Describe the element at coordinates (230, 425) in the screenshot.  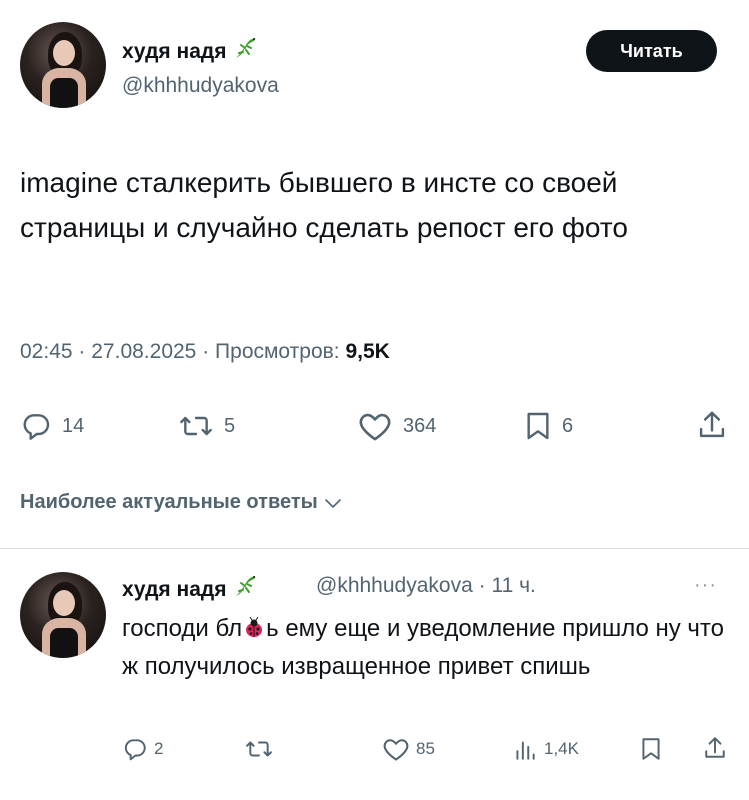
I see `repost-count: 5` at that location.